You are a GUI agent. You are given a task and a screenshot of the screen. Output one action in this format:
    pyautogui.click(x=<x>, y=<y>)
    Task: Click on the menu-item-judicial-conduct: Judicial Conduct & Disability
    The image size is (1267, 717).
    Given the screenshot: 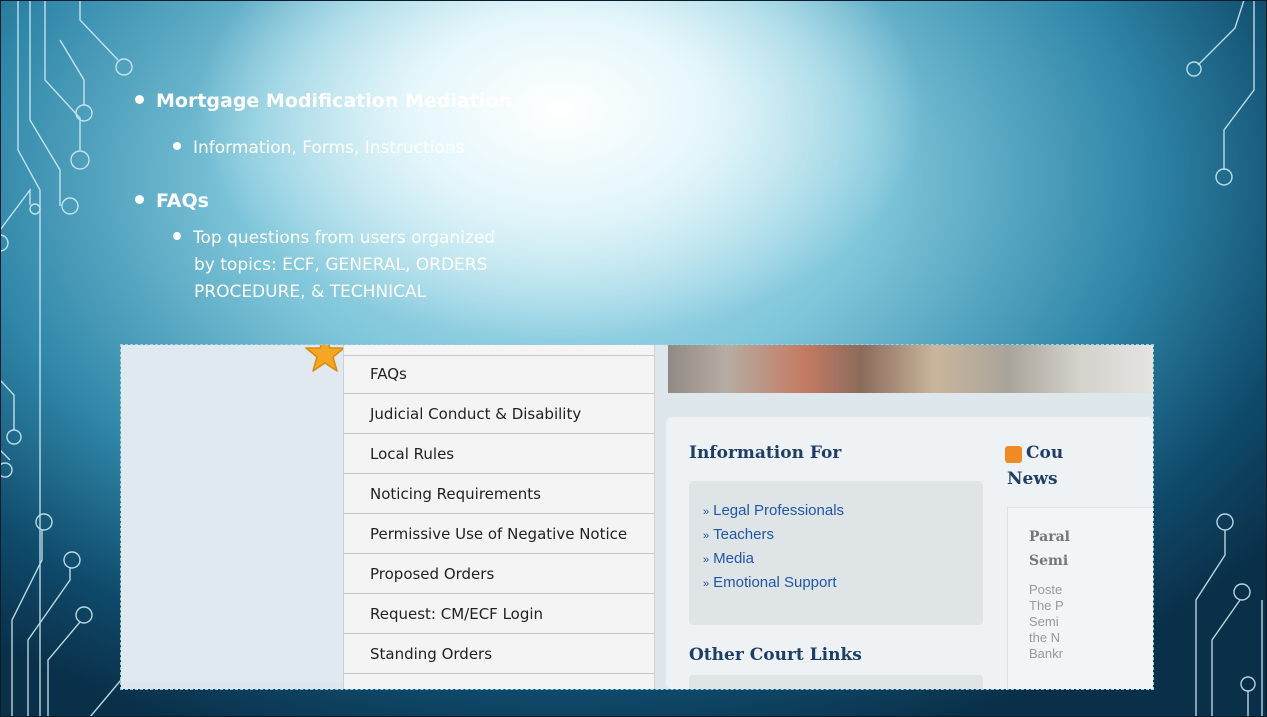 What is the action you would take?
    pyautogui.click(x=499, y=414)
    